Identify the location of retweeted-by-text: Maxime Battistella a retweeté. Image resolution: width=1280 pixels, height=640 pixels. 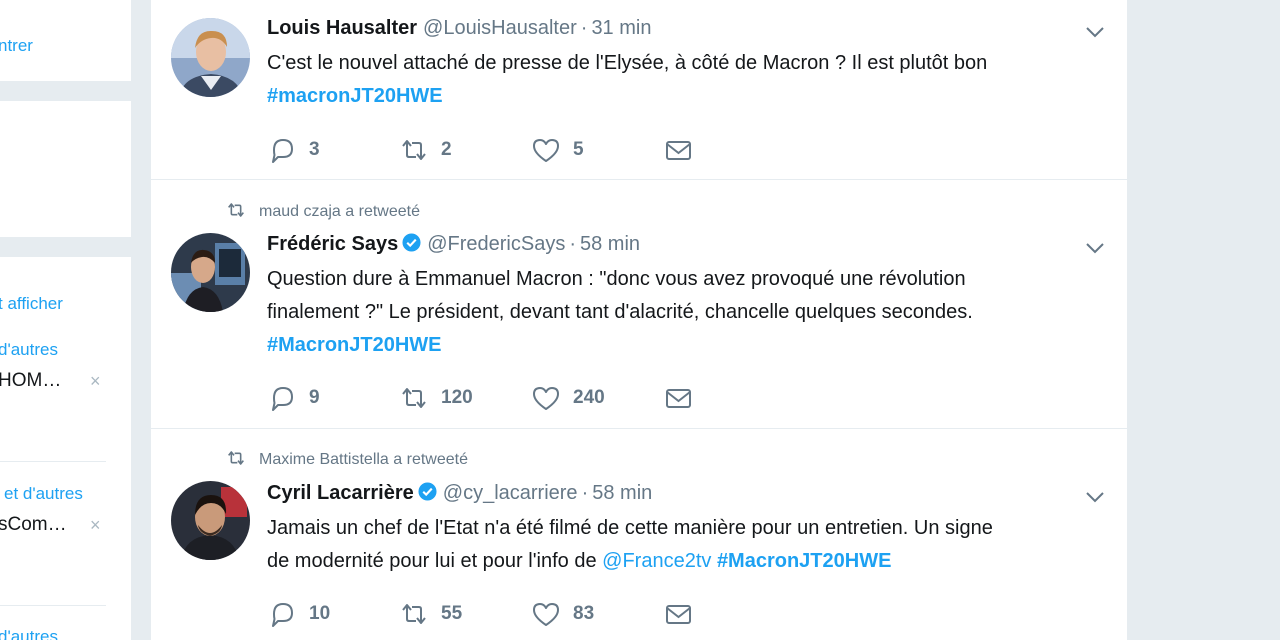
(363, 459).